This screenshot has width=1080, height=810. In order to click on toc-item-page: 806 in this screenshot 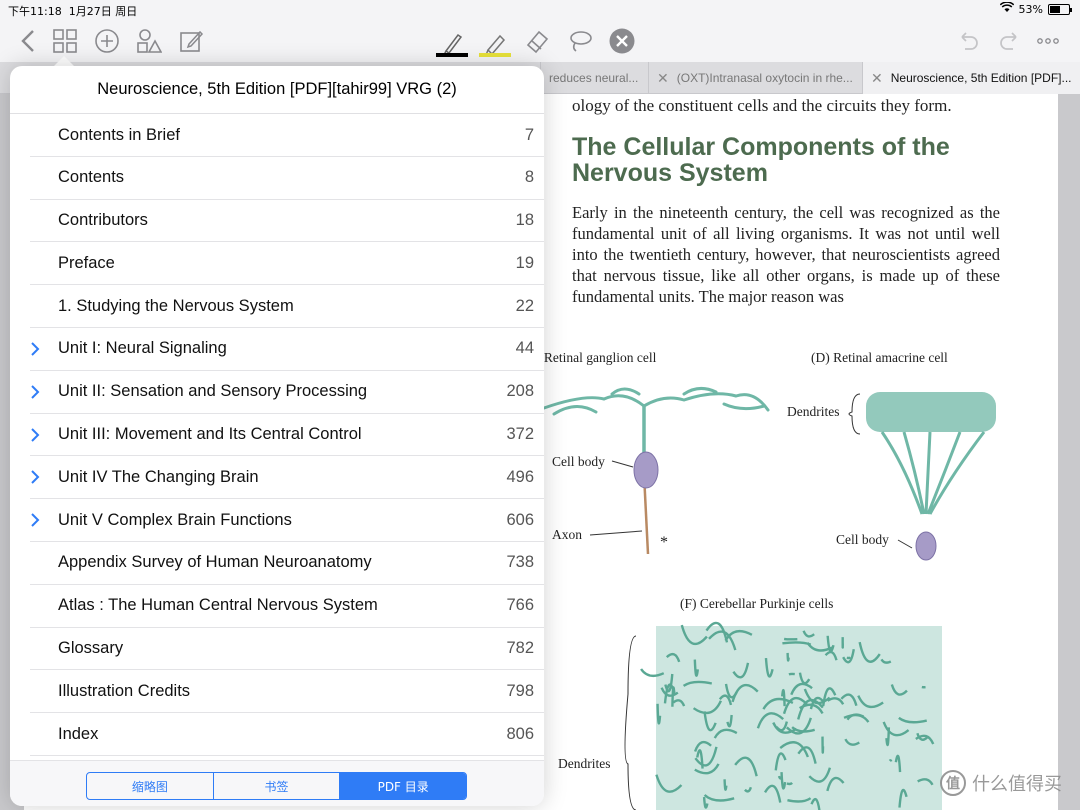, I will do `click(520, 733)`.